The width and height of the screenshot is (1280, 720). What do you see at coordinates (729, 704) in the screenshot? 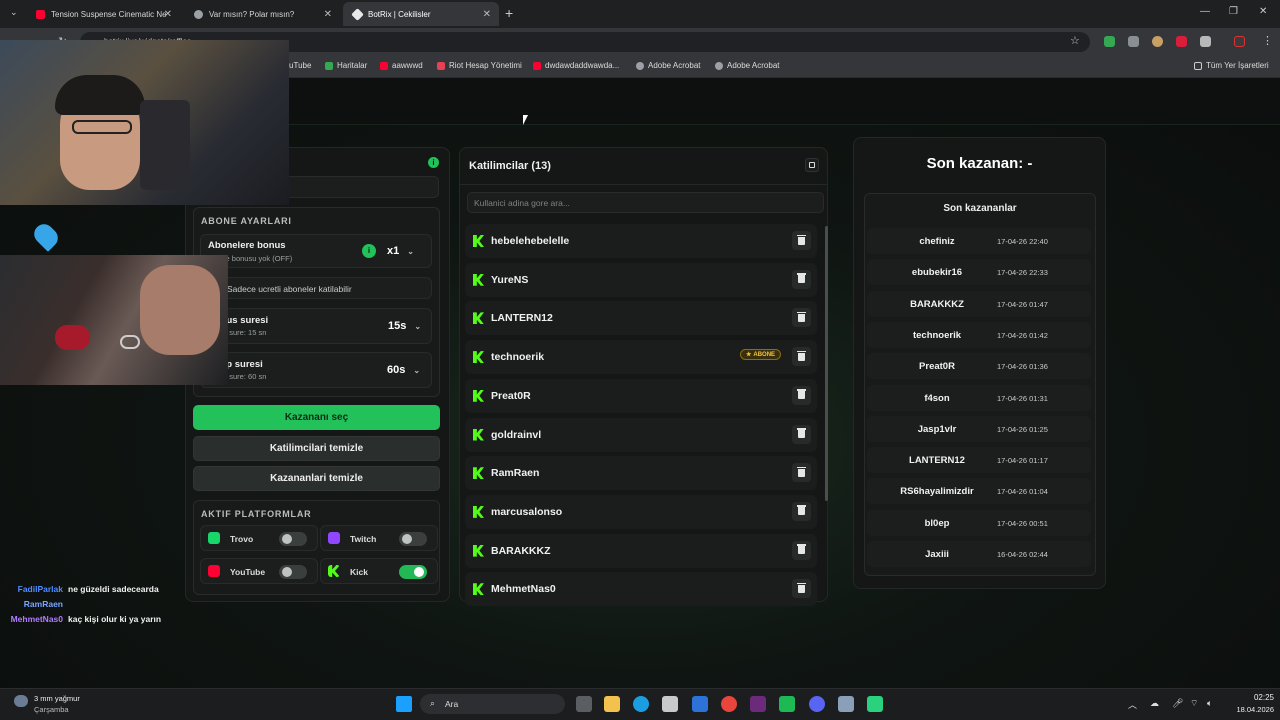
I see `chrome-icon` at bounding box center [729, 704].